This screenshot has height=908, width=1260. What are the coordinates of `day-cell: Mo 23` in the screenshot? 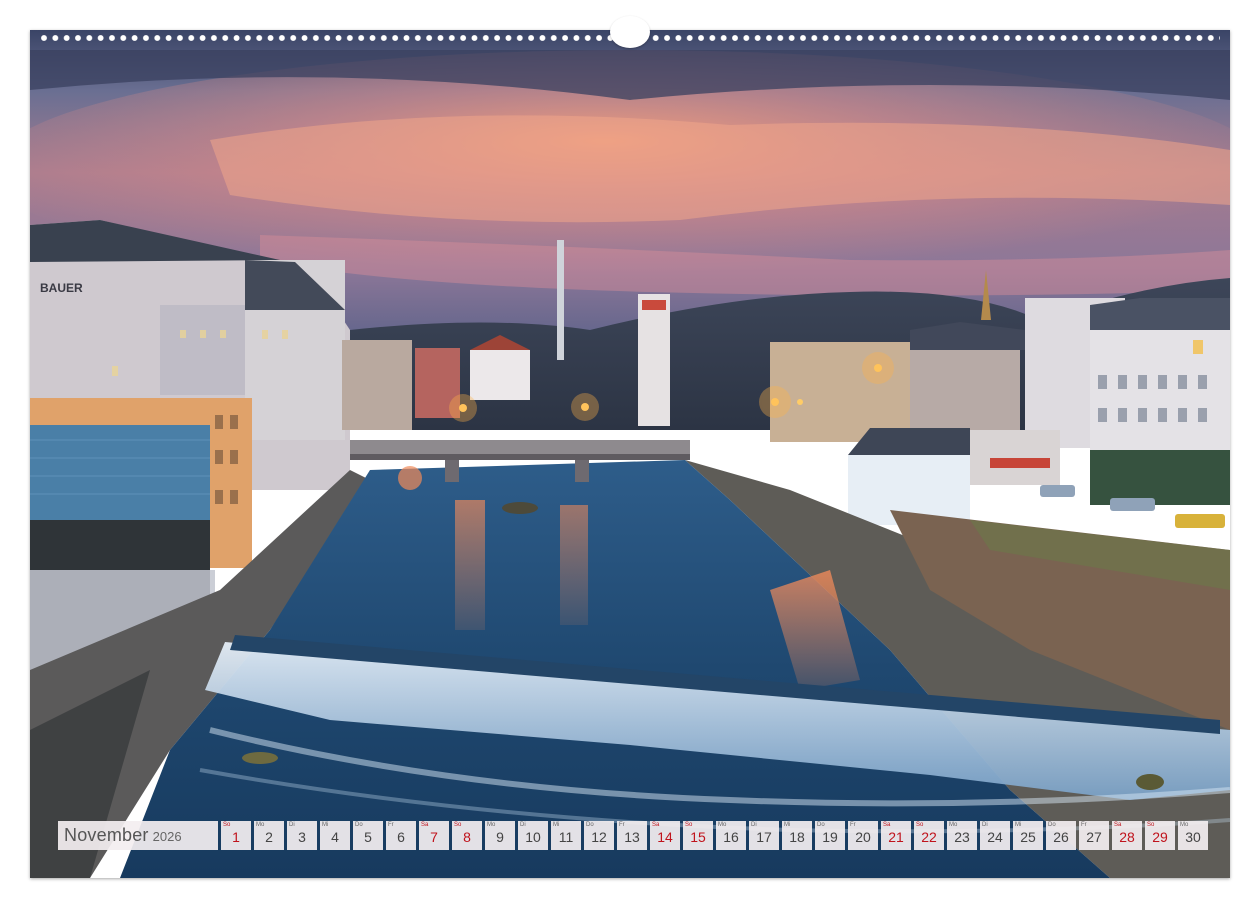 It's located at (962, 835).